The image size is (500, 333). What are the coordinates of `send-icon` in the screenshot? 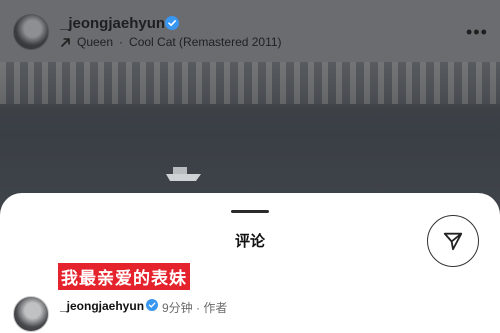 It's located at (453, 241).